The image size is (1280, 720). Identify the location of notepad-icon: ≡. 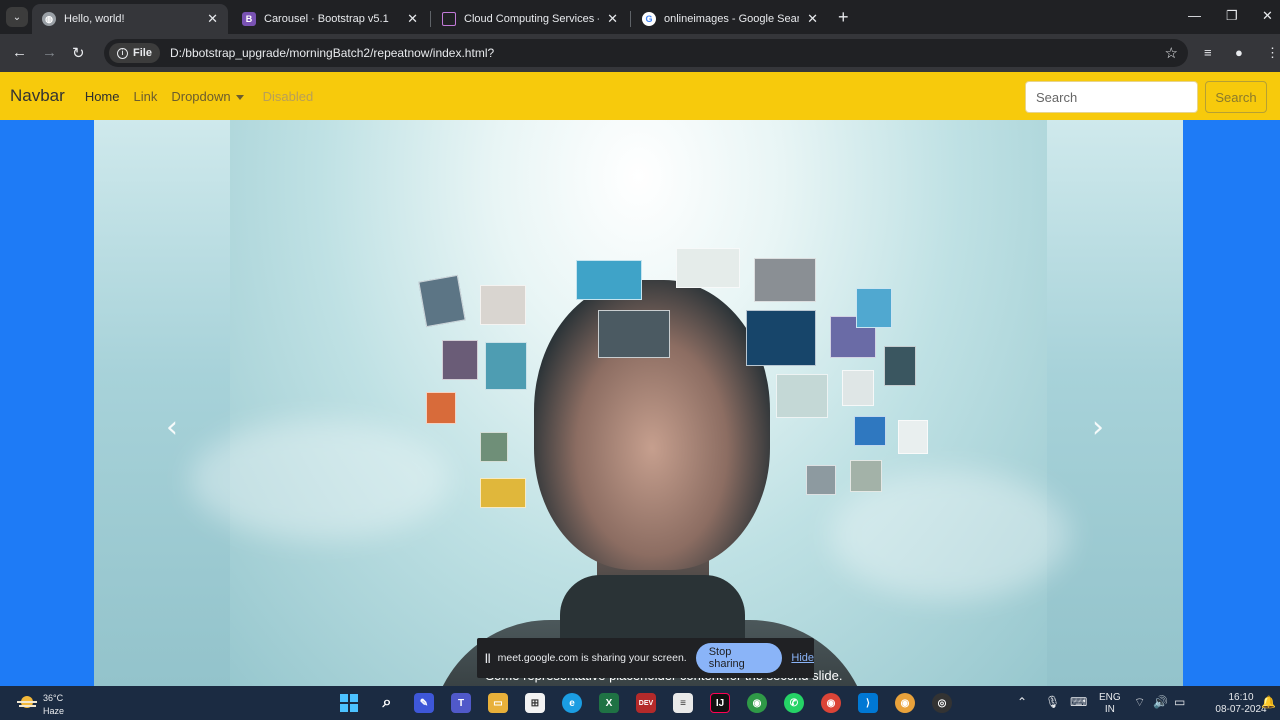
(683, 703).